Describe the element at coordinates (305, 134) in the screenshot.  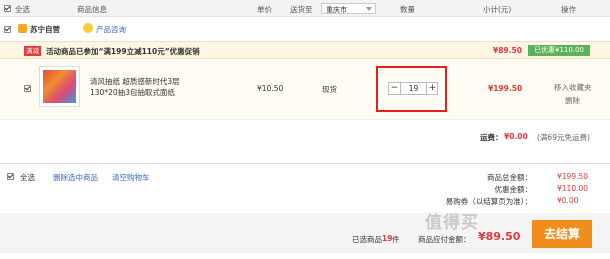
I see `shipping-row: 运费： ¥0.00 (满69元免运费)` at that location.